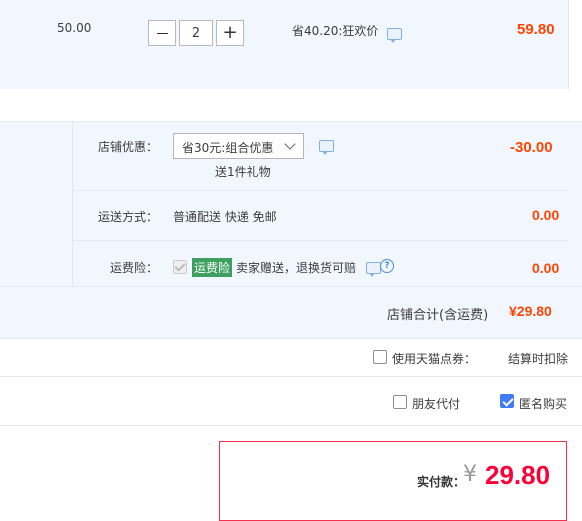 This screenshot has height=521, width=582. Describe the element at coordinates (441, 482) in the screenshot. I see `actual-pay-label: 实付款：` at that location.